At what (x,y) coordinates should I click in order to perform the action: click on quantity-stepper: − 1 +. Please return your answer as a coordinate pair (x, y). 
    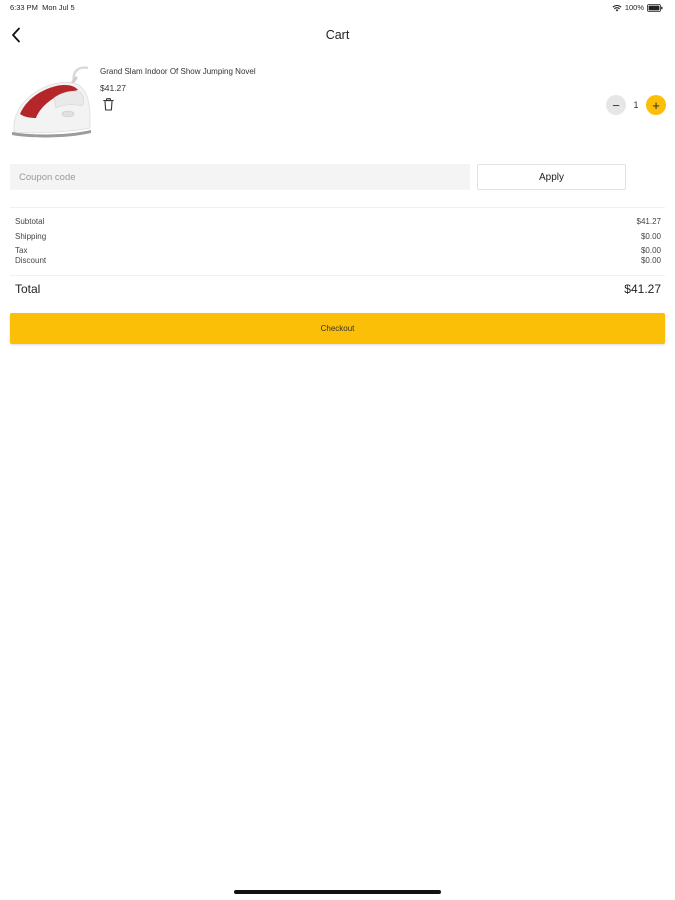
    Looking at the image, I should click on (636, 105).